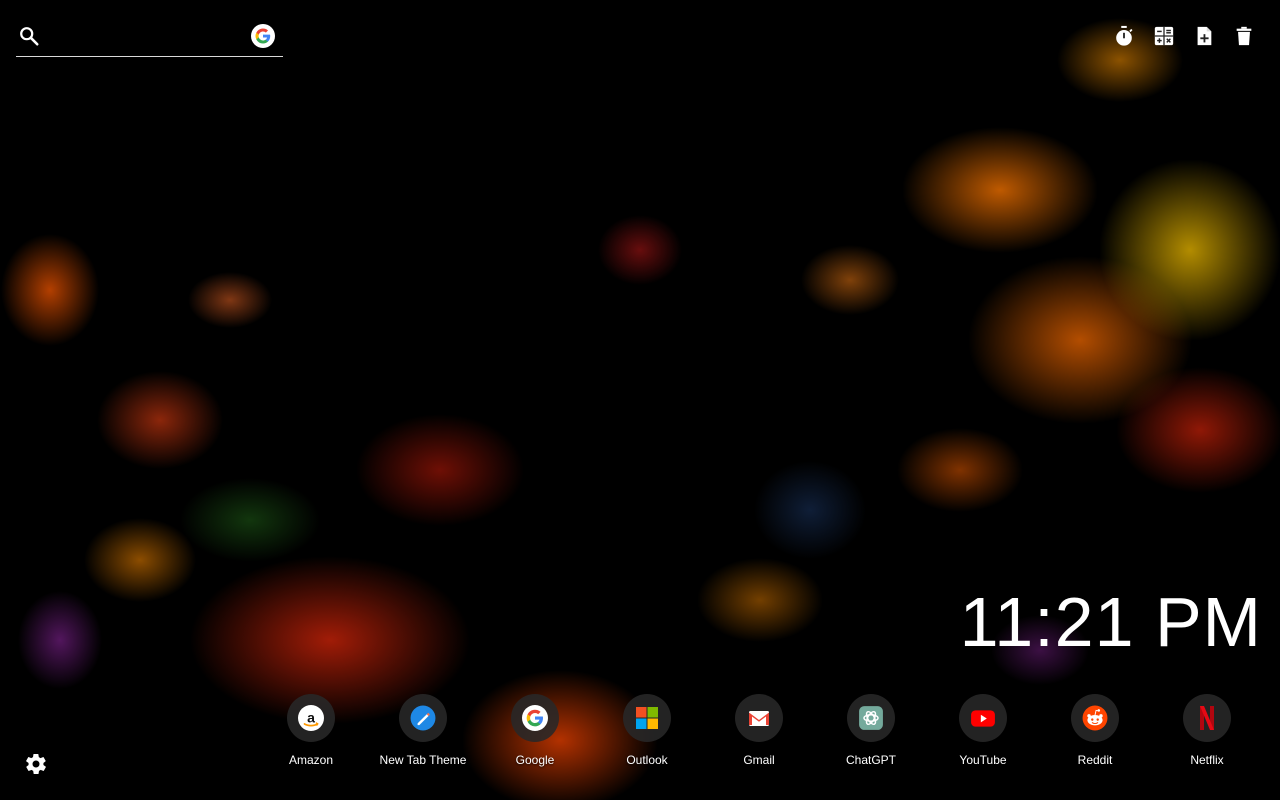  I want to click on microsoft-icon, so click(647, 718).